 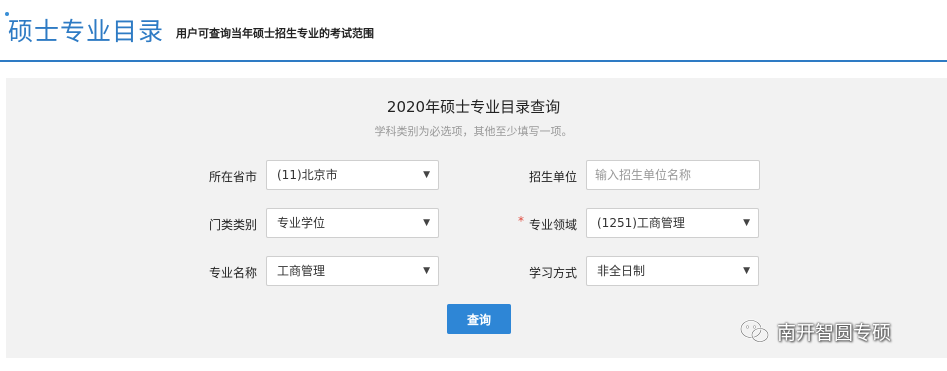 What do you see at coordinates (552, 177) in the screenshot?
I see `unit-label: 招生单位` at bounding box center [552, 177].